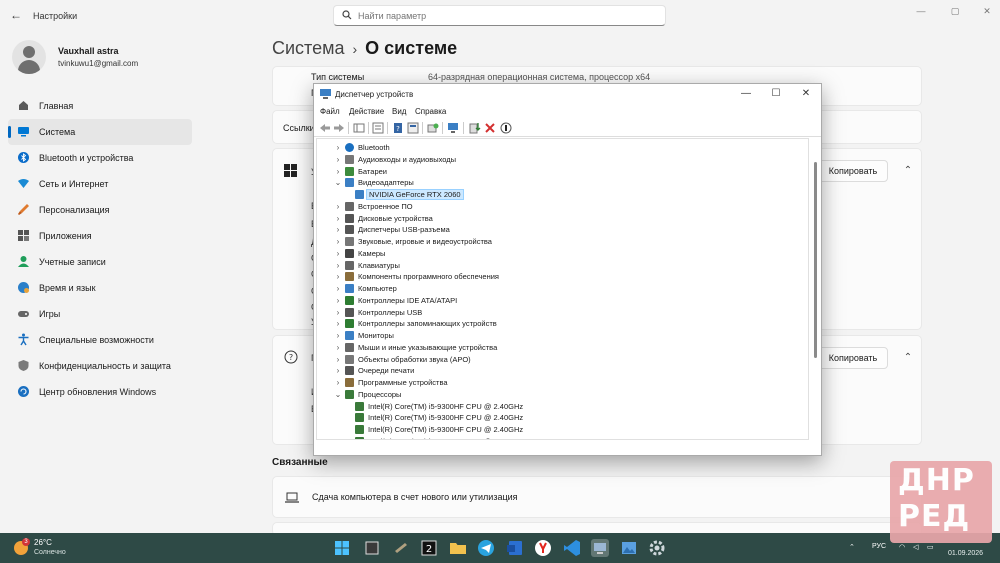  What do you see at coordinates (100, 366) in the screenshot?
I see `sidebar-item-privacy: Конфиденциальность и защита` at bounding box center [100, 366].